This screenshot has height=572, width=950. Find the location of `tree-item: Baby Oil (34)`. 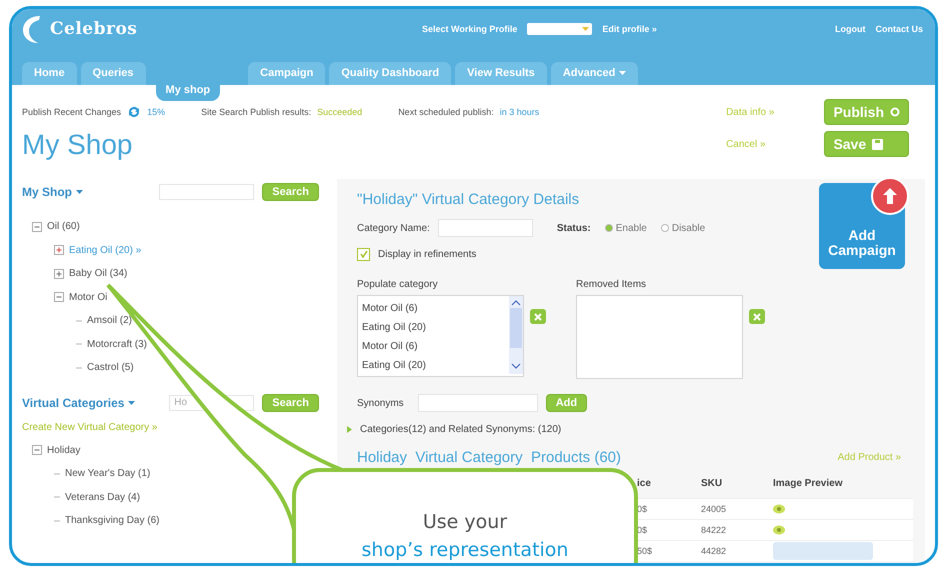

tree-item: Baby Oil (34) is located at coordinates (98, 274).